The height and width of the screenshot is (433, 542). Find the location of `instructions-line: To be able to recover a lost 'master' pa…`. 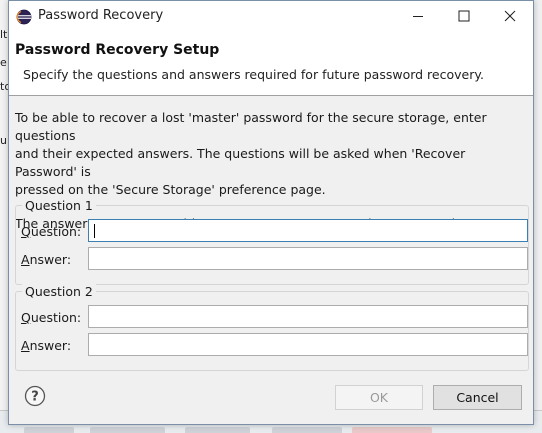

instructions-line: To be able to recover a lost 'master' pa… is located at coordinates (251, 126).